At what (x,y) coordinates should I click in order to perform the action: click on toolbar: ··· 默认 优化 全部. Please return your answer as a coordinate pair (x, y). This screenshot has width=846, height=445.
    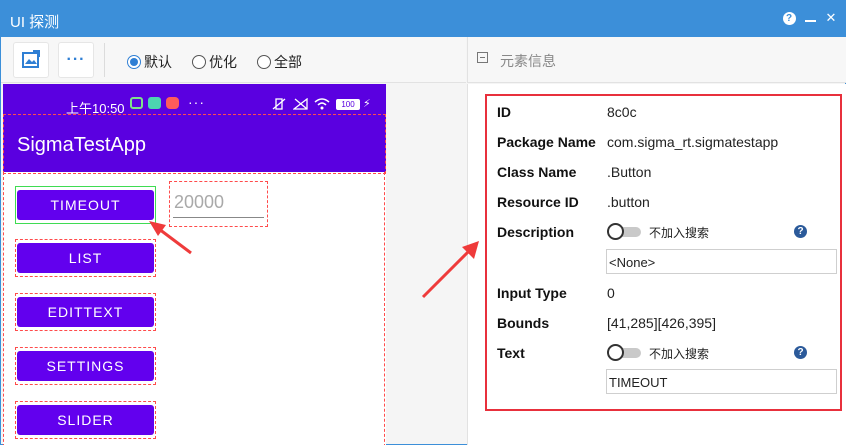
    Looking at the image, I should click on (233, 60).